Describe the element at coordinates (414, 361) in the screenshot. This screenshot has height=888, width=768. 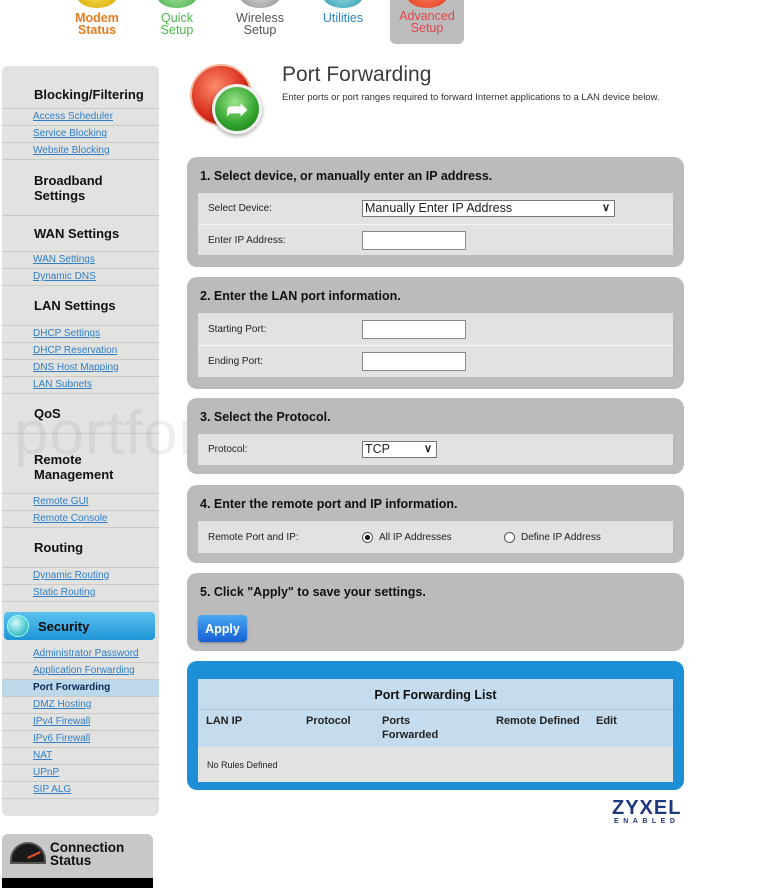
I see `ending-port-input` at that location.